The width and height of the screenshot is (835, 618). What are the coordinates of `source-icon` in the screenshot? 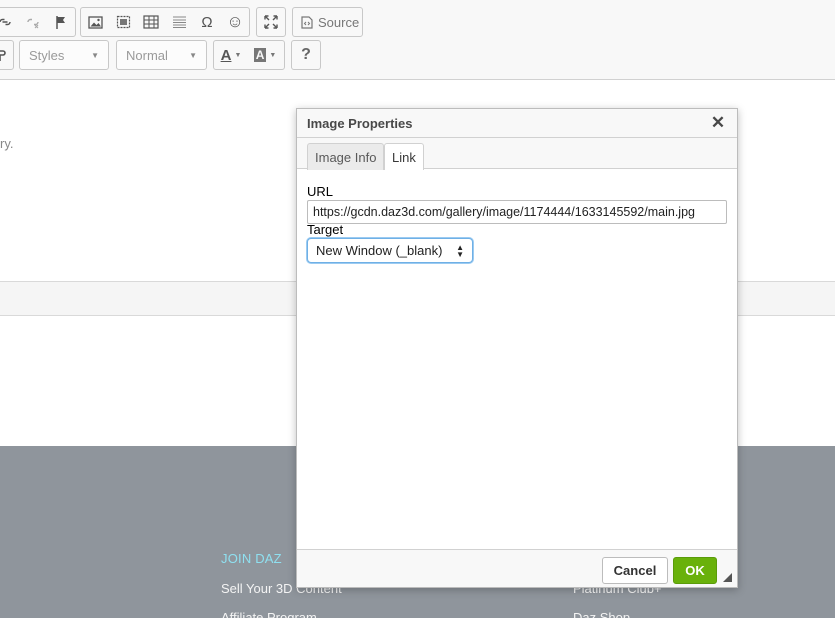 It's located at (307, 22).